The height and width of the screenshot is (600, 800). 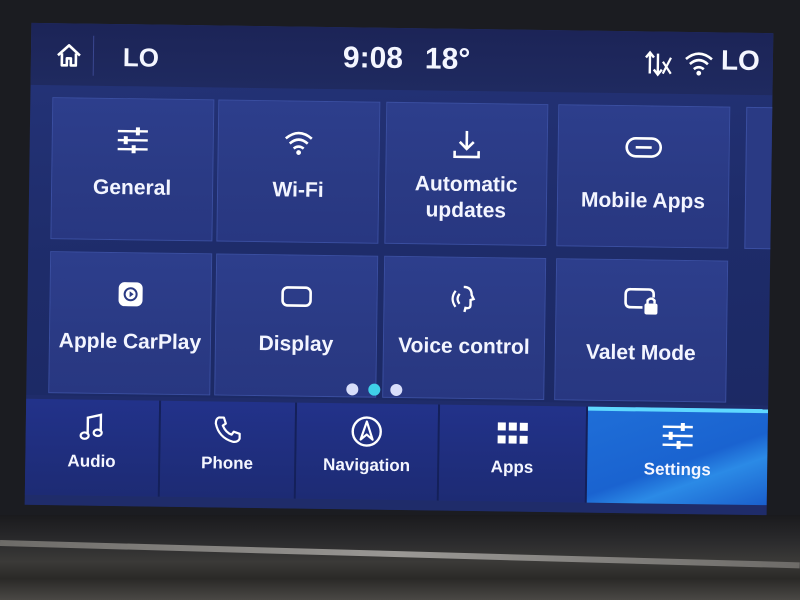 I want to click on nav-label: Apps, so click(x=512, y=467).